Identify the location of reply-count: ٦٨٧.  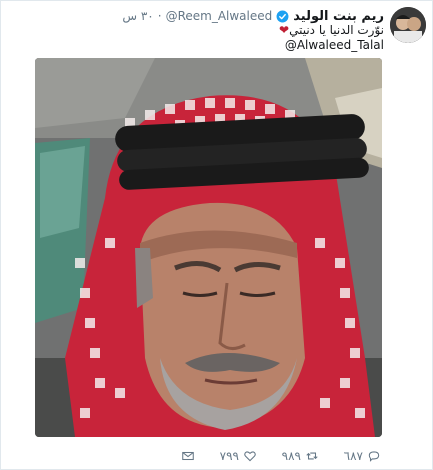
(353, 456).